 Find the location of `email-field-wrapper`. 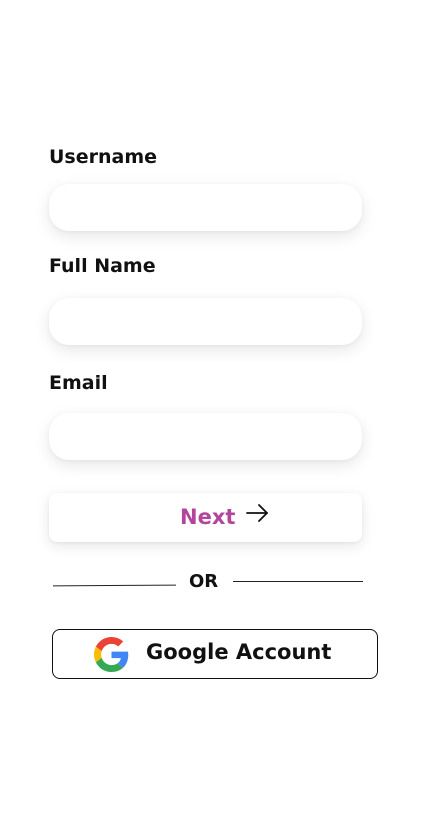

email-field-wrapper is located at coordinates (205, 436).